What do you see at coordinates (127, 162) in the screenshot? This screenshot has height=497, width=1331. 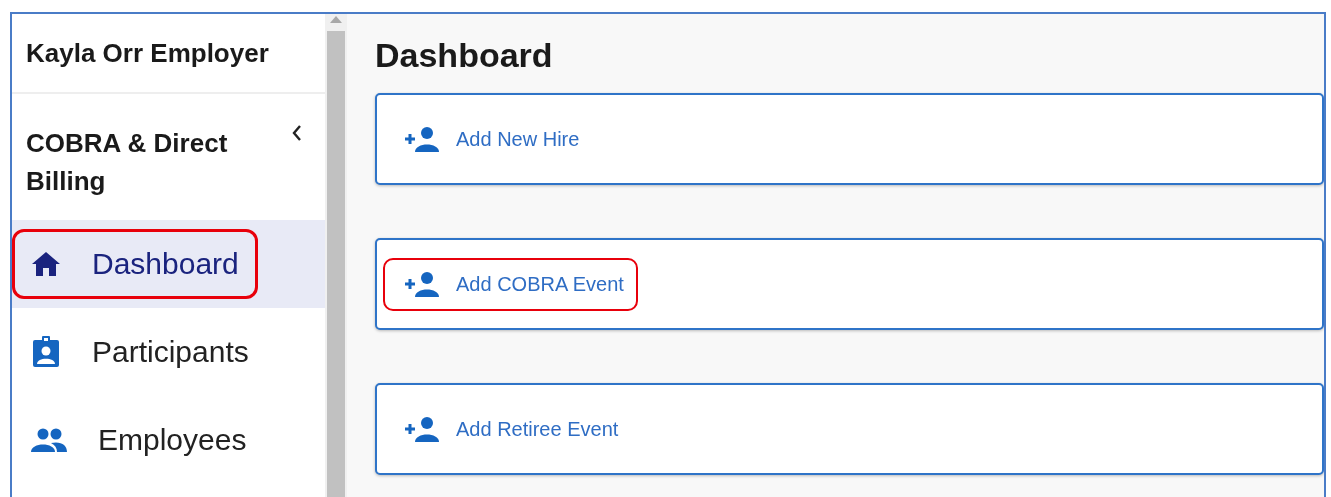 I see `section-title: COBRA & Direct Billing` at bounding box center [127, 162].